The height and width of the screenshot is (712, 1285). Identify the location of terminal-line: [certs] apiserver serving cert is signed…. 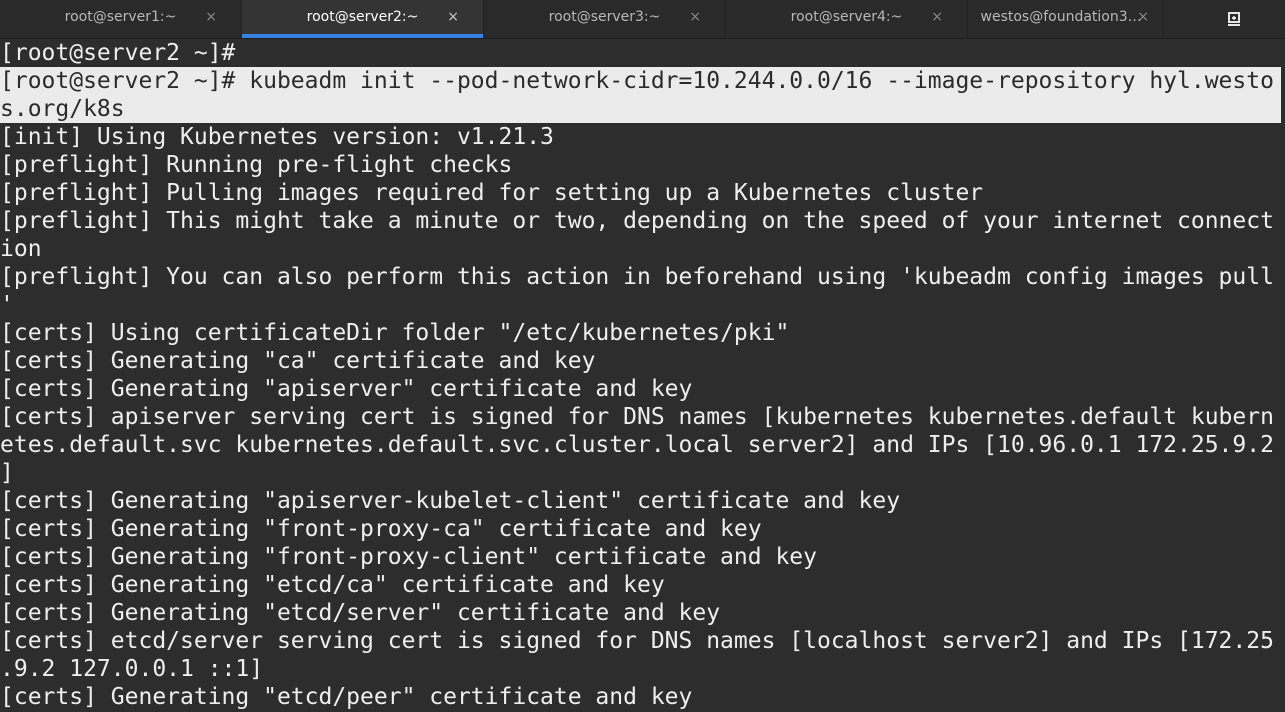
(637, 417).